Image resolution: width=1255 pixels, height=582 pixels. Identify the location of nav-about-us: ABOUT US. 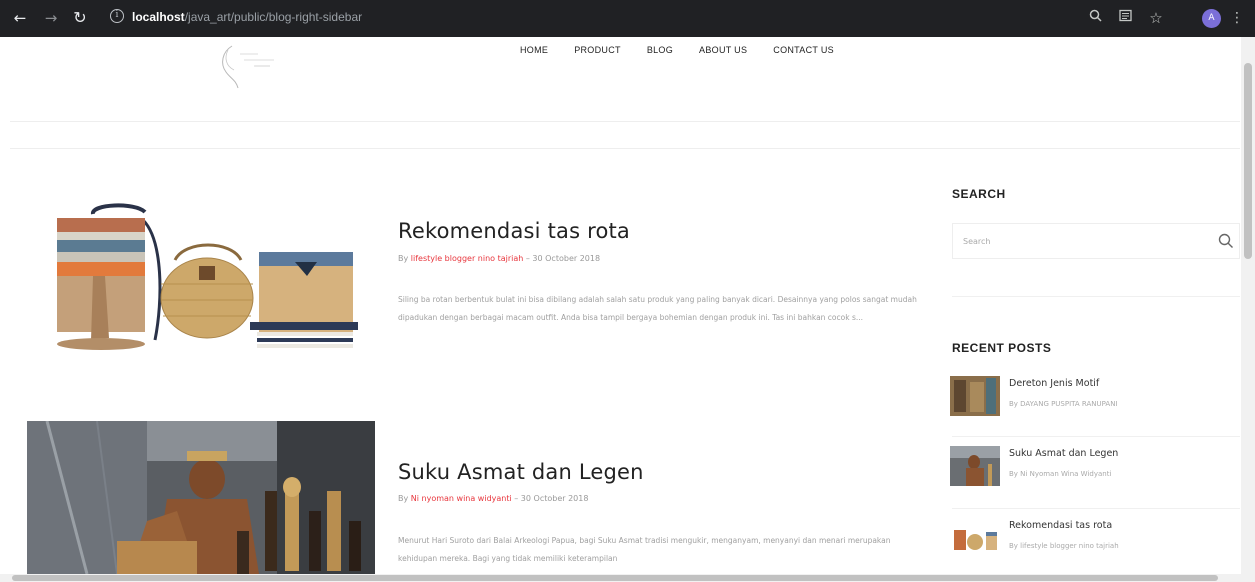
(723, 50).